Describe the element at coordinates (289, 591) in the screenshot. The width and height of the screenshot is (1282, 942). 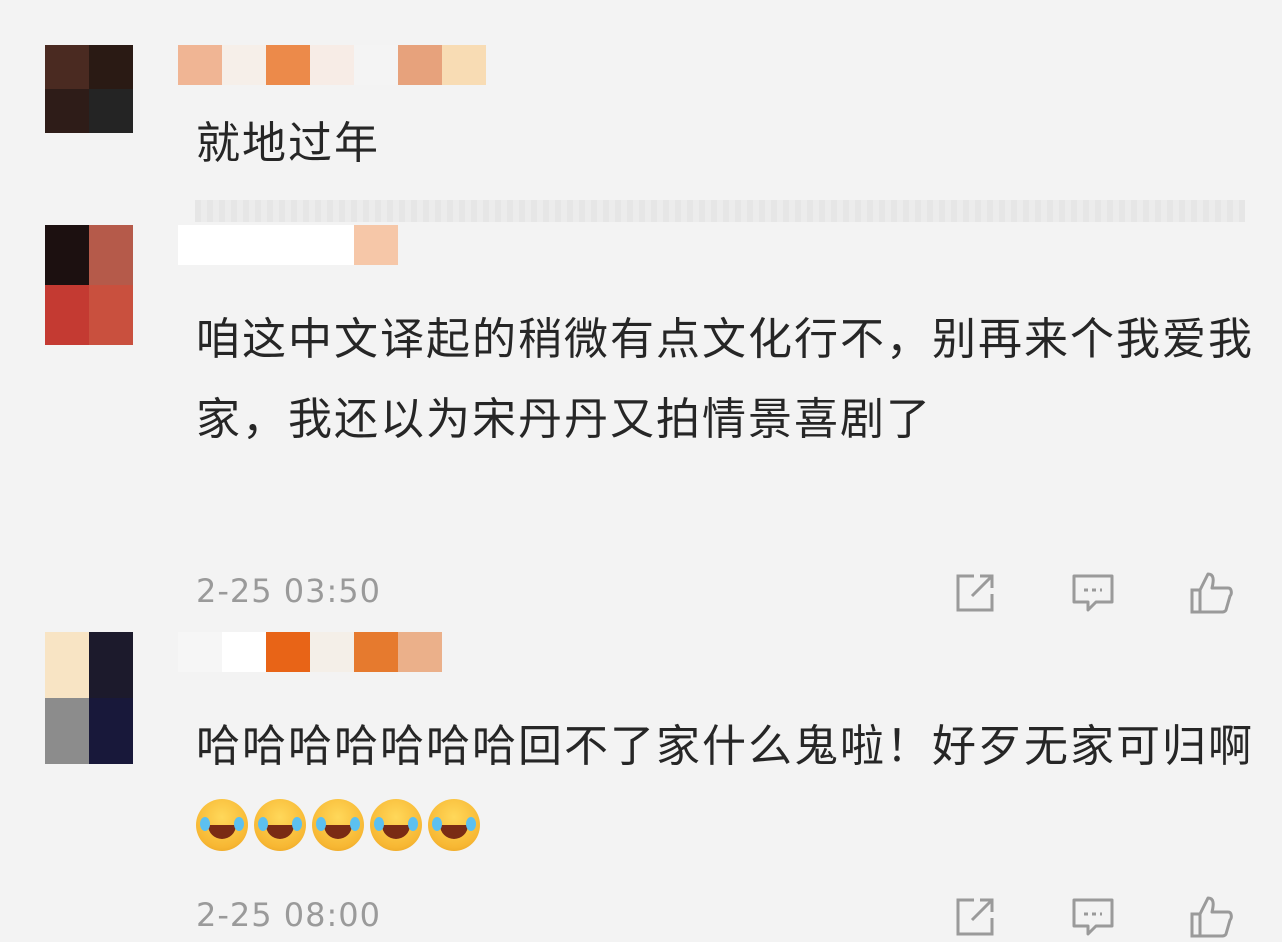
I see `comment-timestamp: 2-25 03:50` at that location.